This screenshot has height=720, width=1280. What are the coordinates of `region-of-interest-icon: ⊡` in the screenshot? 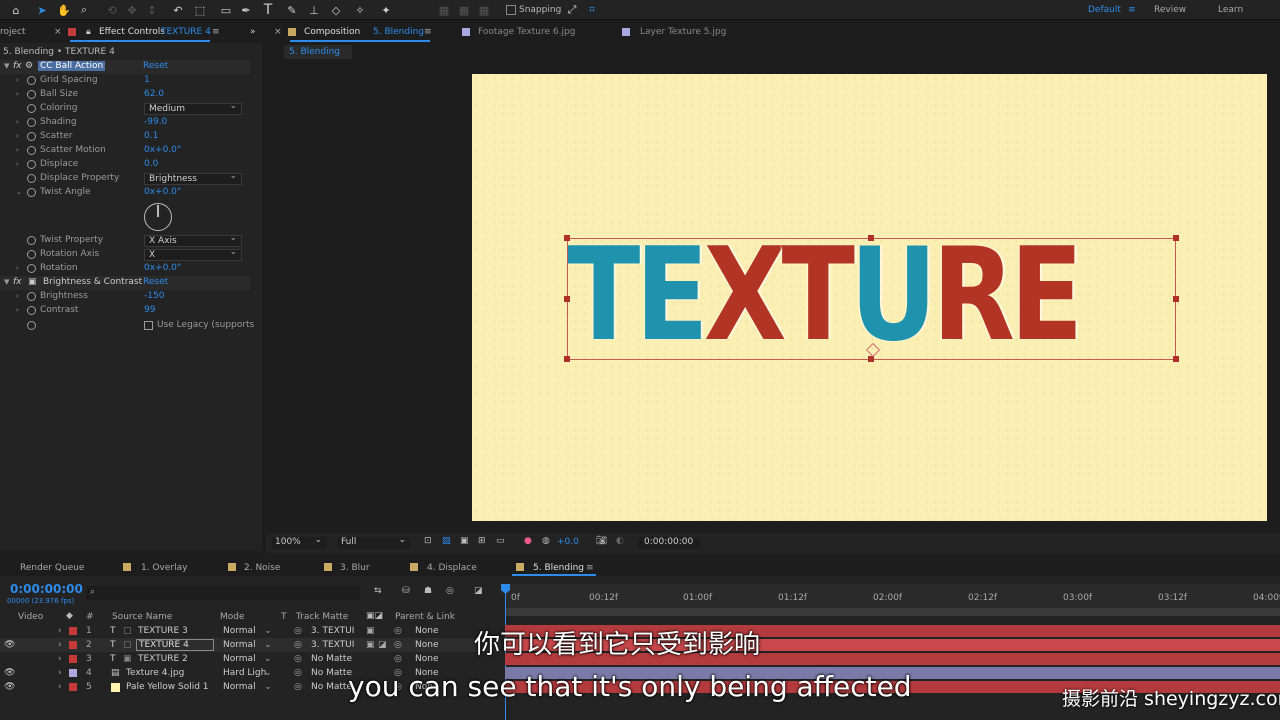 It's located at (428, 541).